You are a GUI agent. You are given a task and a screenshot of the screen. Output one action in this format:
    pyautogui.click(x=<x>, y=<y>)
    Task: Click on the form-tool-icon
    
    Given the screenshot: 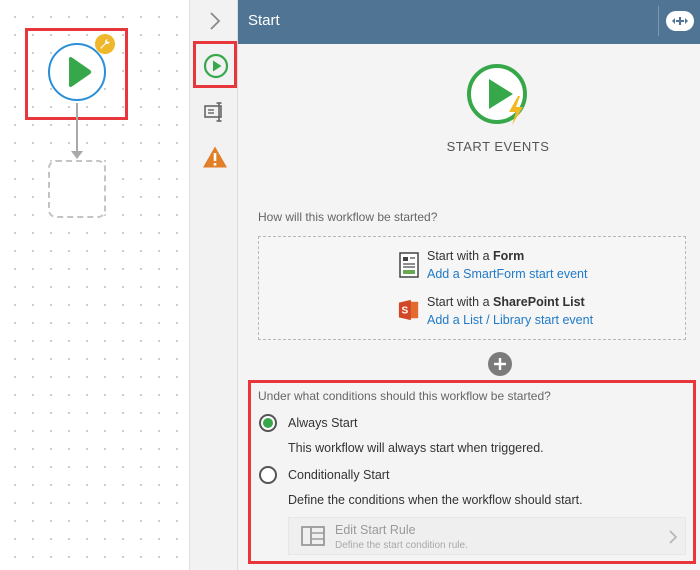 What is the action you would take?
    pyautogui.click(x=215, y=112)
    